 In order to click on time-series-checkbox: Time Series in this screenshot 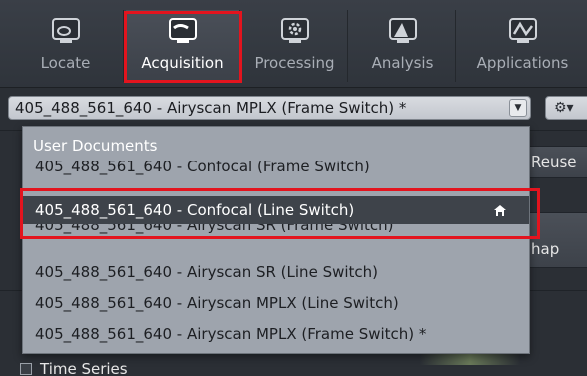, I will do `click(74, 368)`.